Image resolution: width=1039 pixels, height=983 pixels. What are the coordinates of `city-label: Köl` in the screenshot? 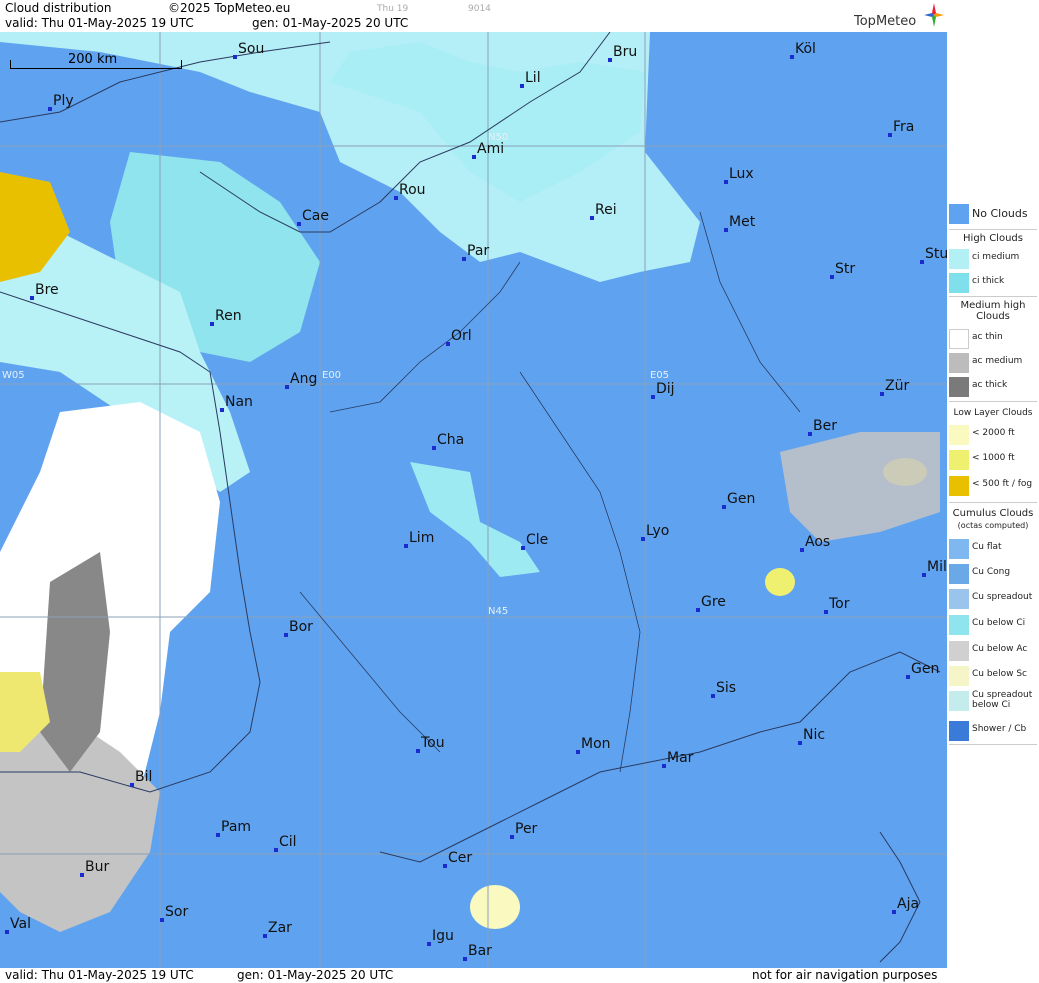 It's located at (805, 49).